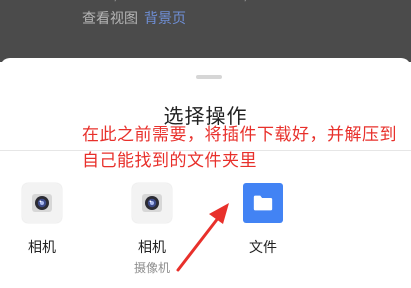 The image size is (411, 288). I want to click on annotation-arrow, so click(202, 237).